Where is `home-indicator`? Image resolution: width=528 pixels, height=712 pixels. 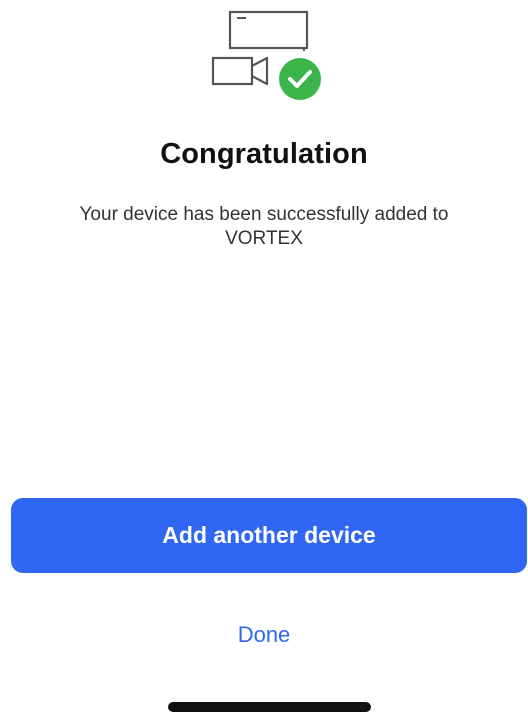 home-indicator is located at coordinates (269, 707).